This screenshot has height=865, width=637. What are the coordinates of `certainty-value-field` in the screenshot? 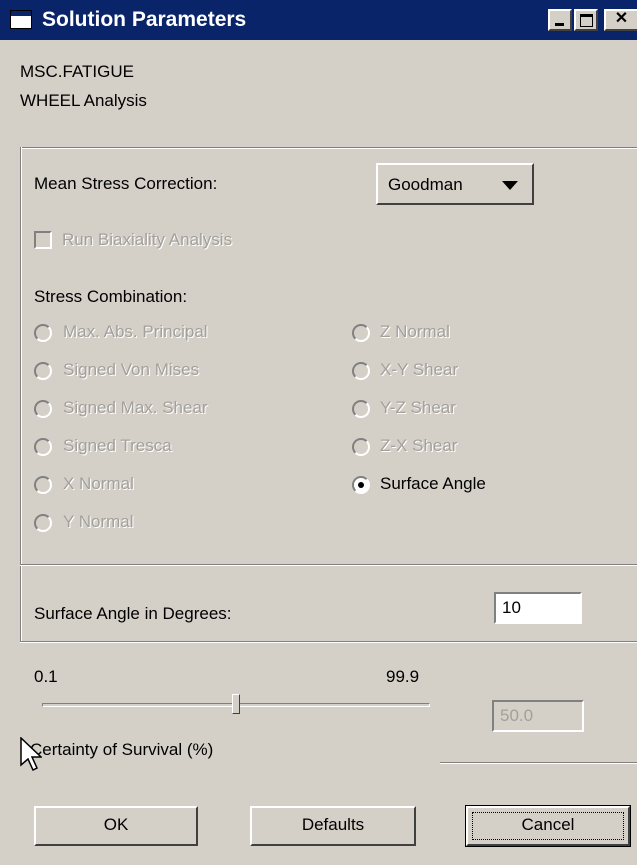 It's located at (538, 716).